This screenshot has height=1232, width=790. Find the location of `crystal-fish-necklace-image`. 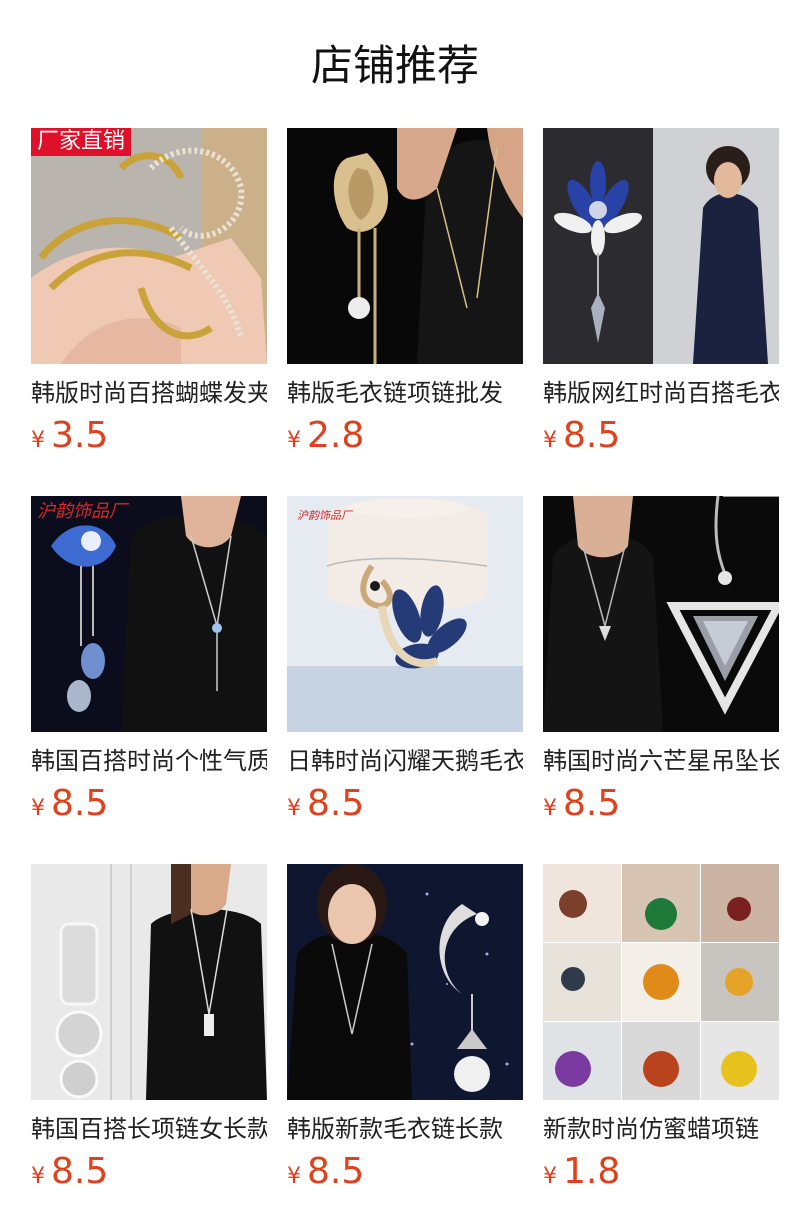

crystal-fish-necklace-image is located at coordinates (149, 614).